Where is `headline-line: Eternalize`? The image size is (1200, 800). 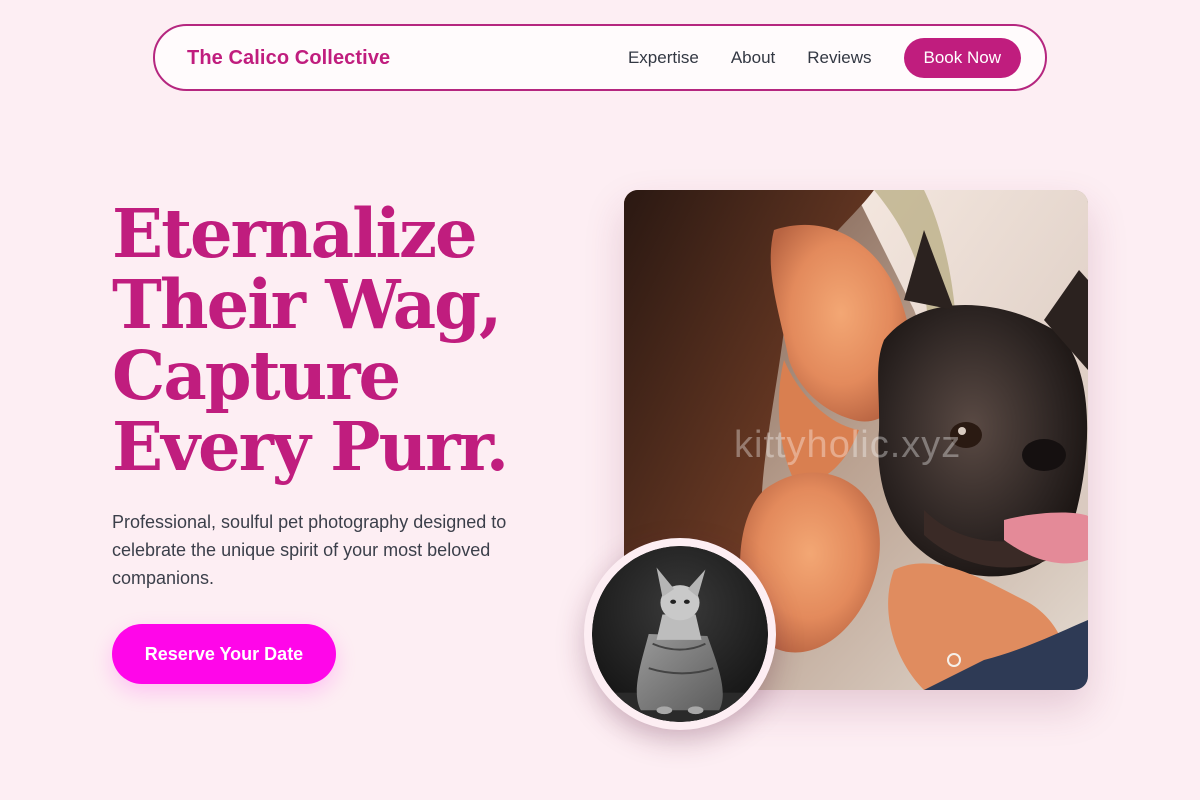 headline-line: Eternalize is located at coordinates (295, 233).